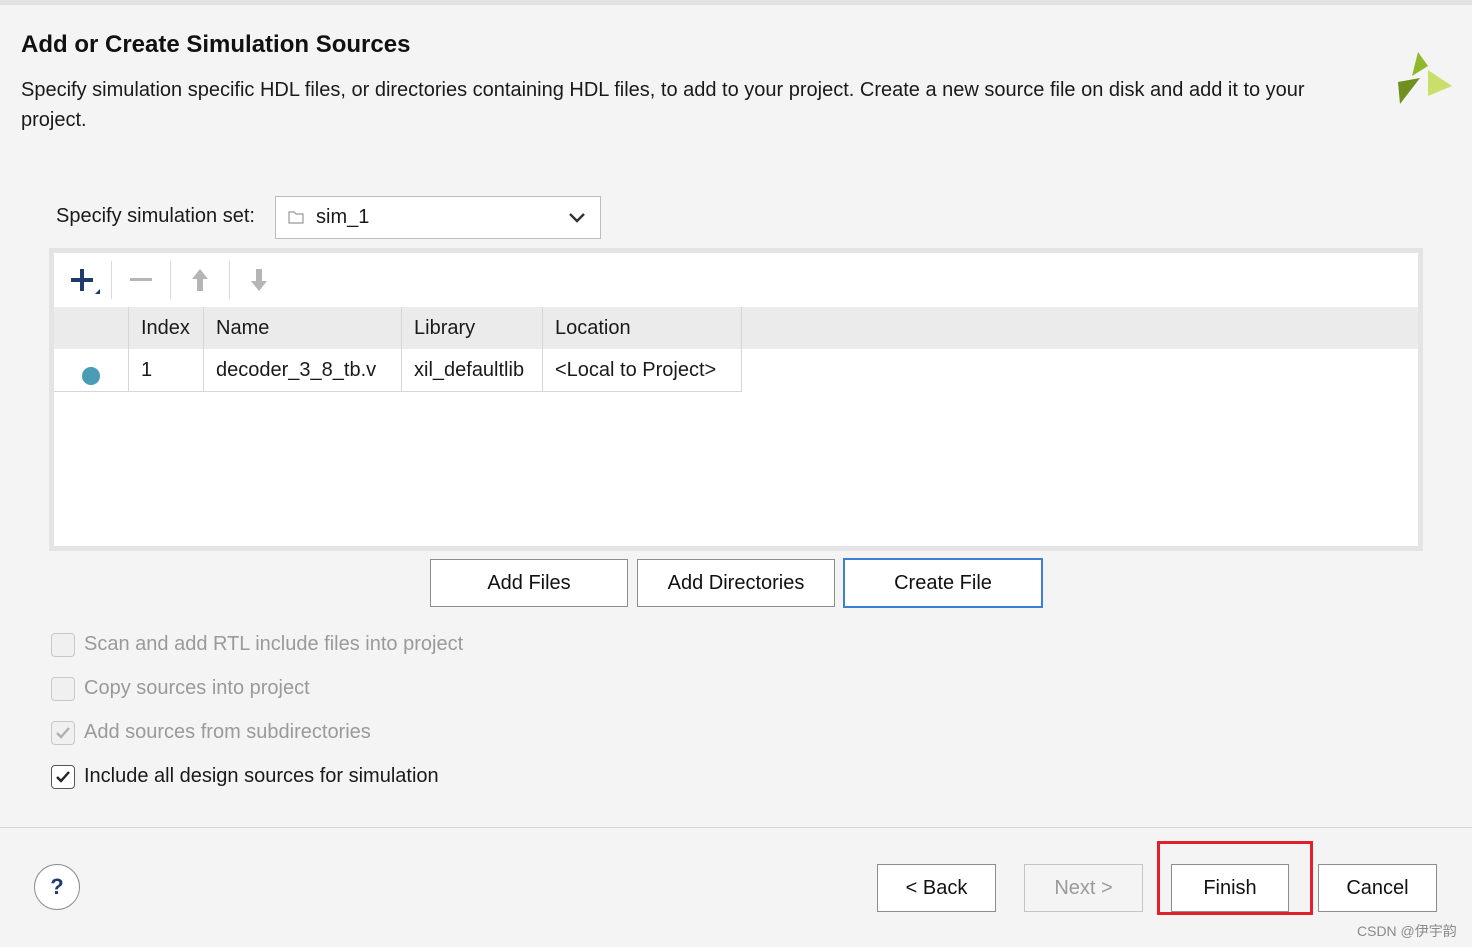 The width and height of the screenshot is (1472, 947). Describe the element at coordinates (343, 217) in the screenshot. I see `simulation-set-value: sim_1` at that location.